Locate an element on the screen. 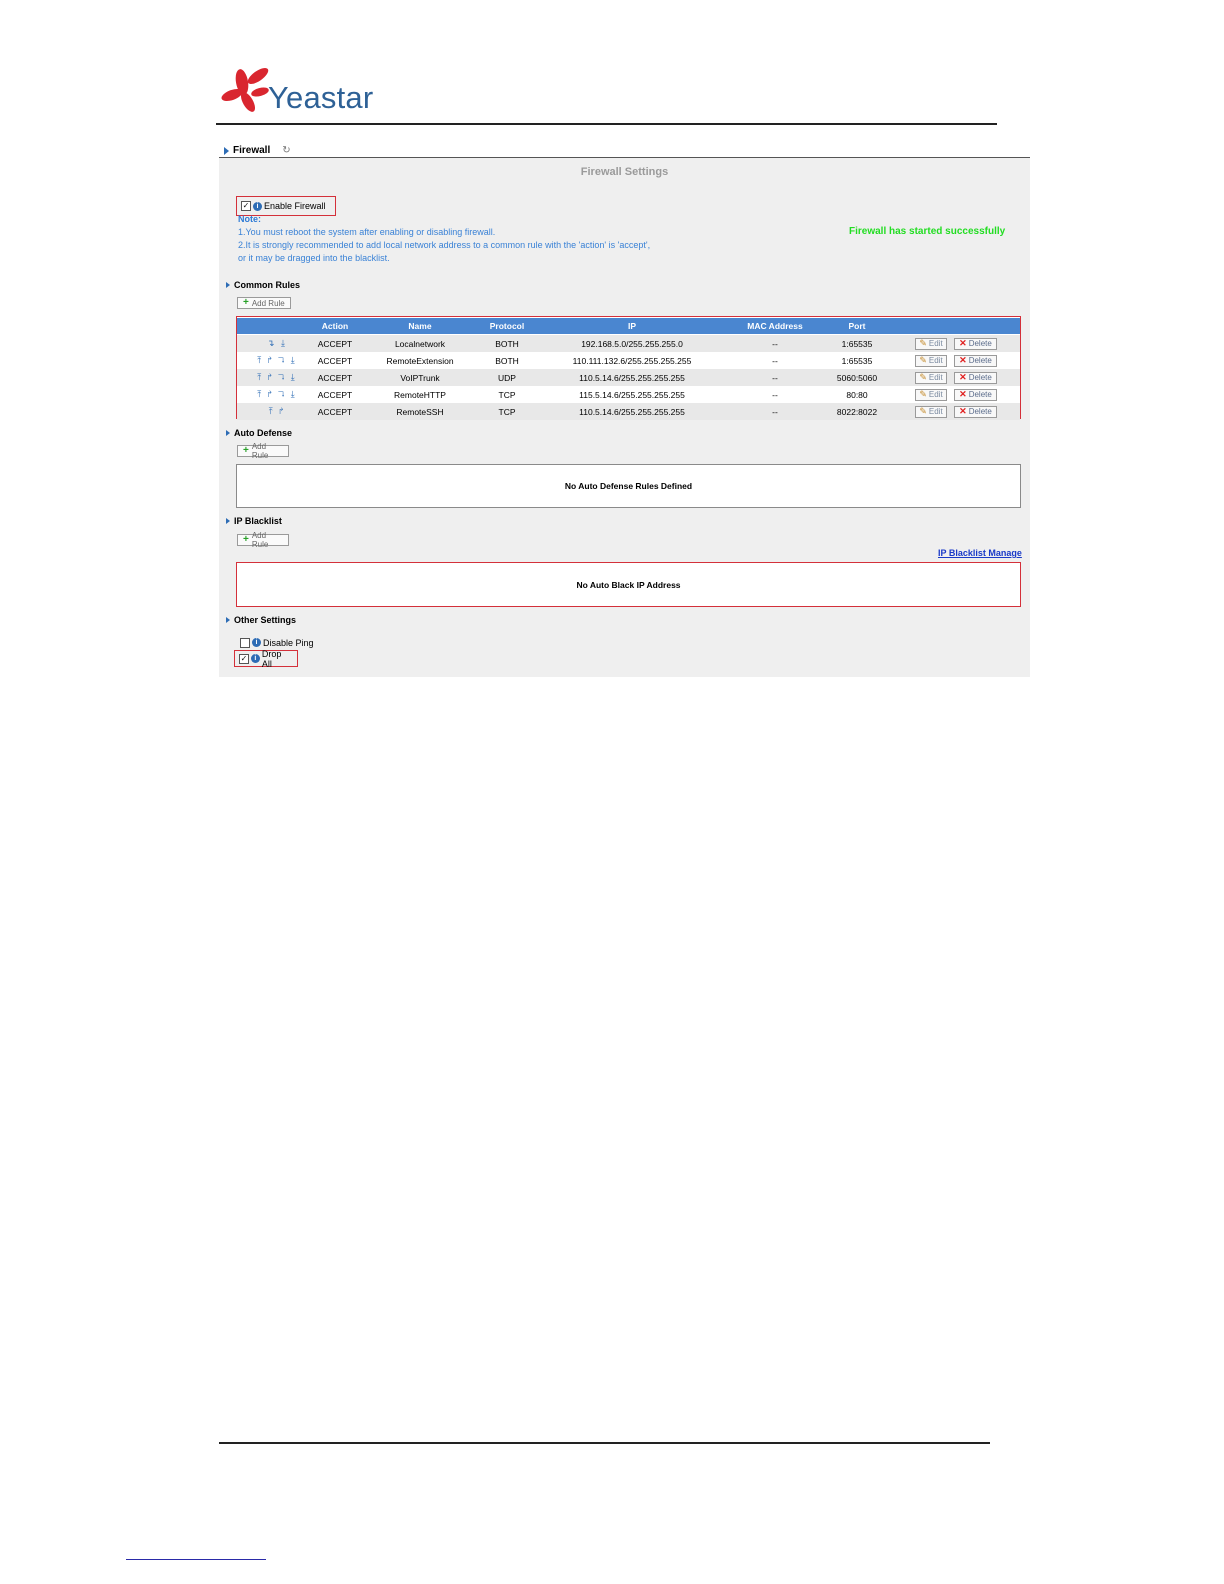 The image size is (1224, 1584). ip-blacklist-title: IP Blacklist is located at coordinates (258, 521).